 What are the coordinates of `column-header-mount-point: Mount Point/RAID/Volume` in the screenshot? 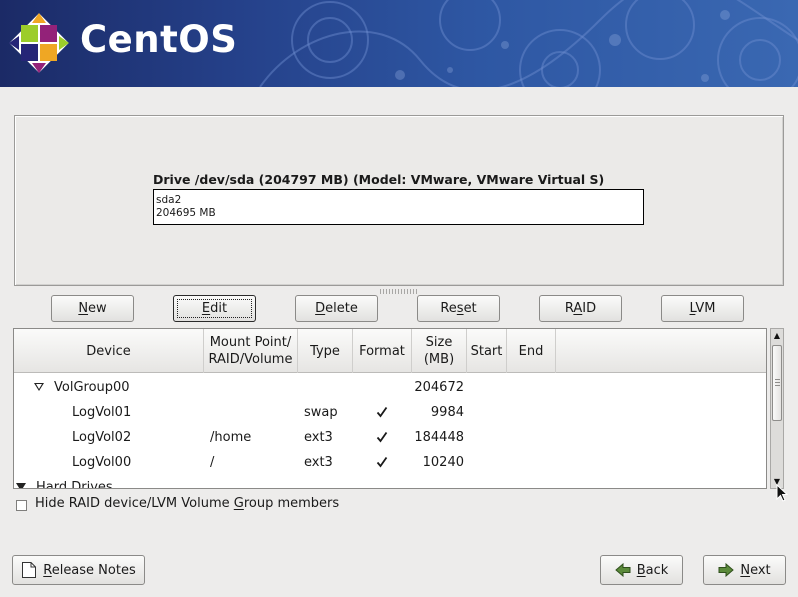 It's located at (251, 351).